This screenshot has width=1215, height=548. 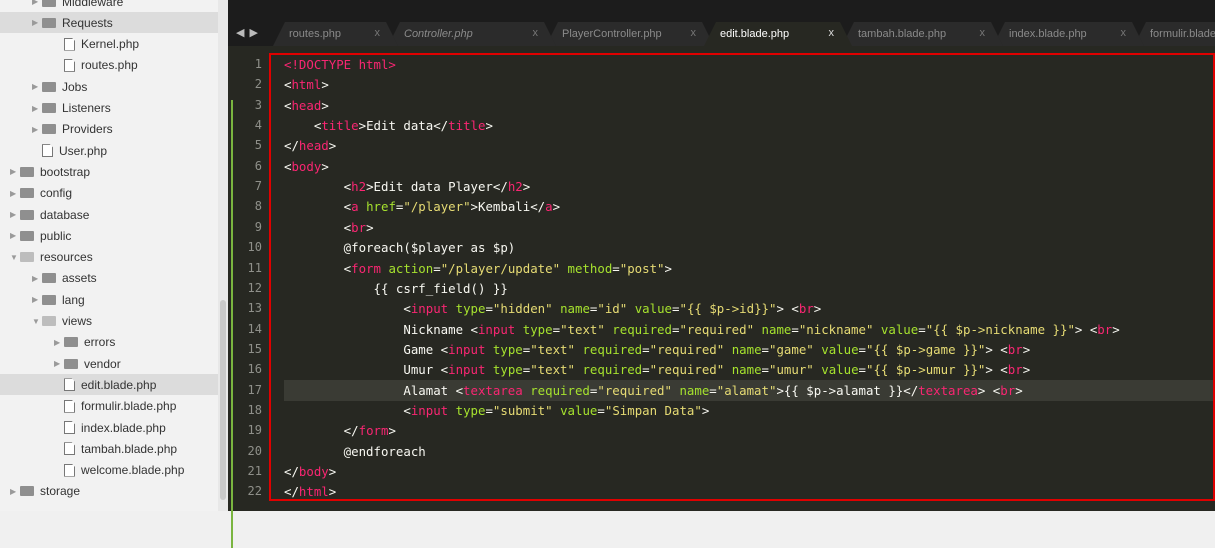 I want to click on tab-1: Controller.php x, so click(x=472, y=34).